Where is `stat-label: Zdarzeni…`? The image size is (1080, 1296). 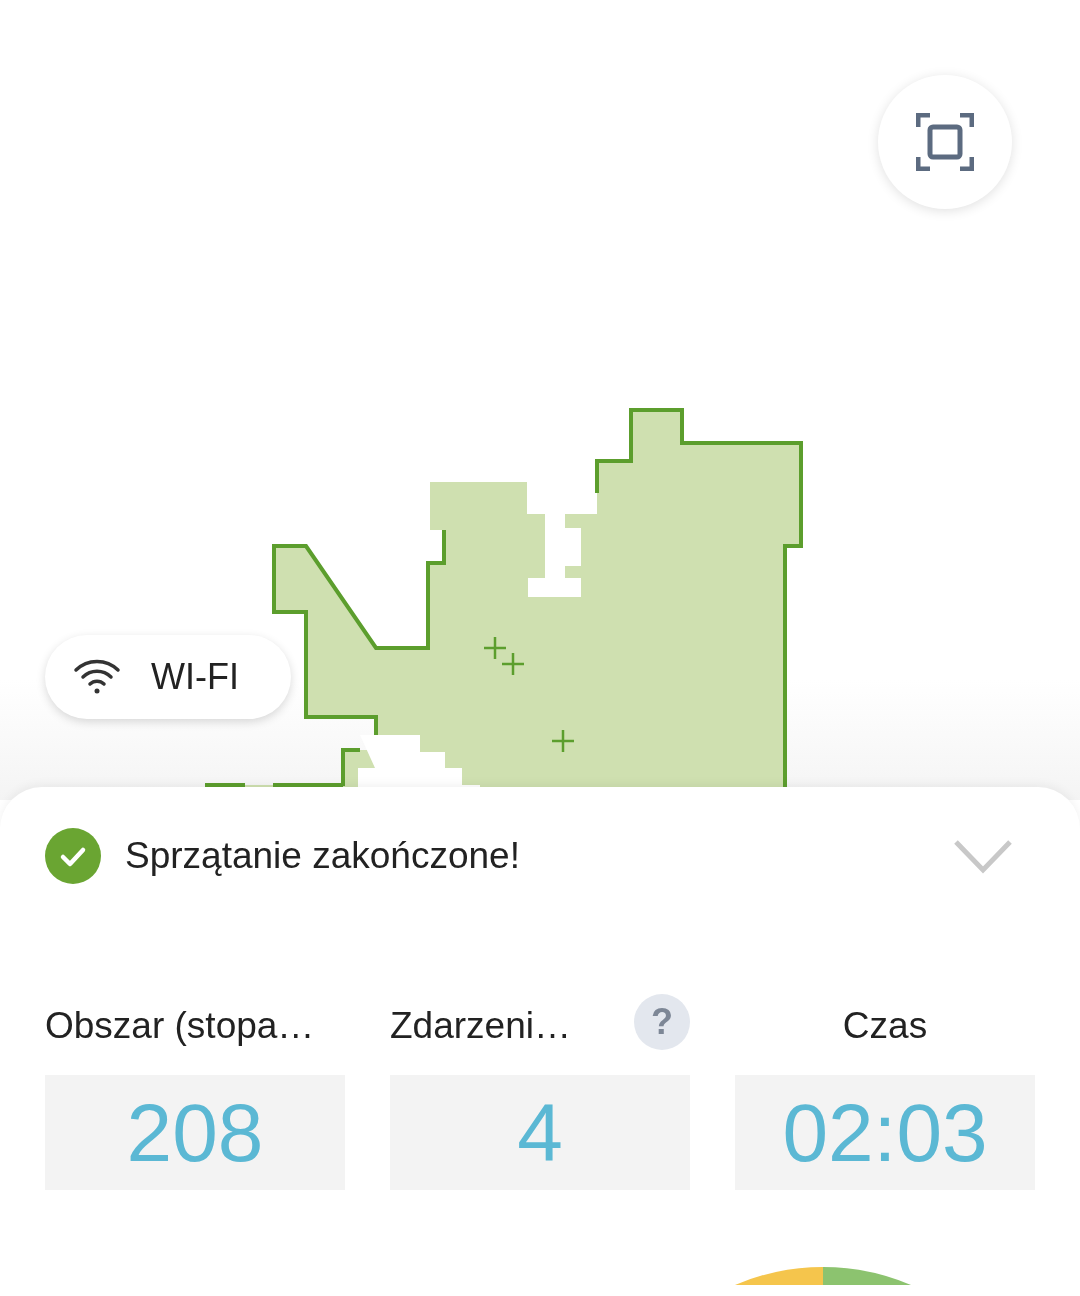 stat-label: Zdarzeni… is located at coordinates (480, 1026).